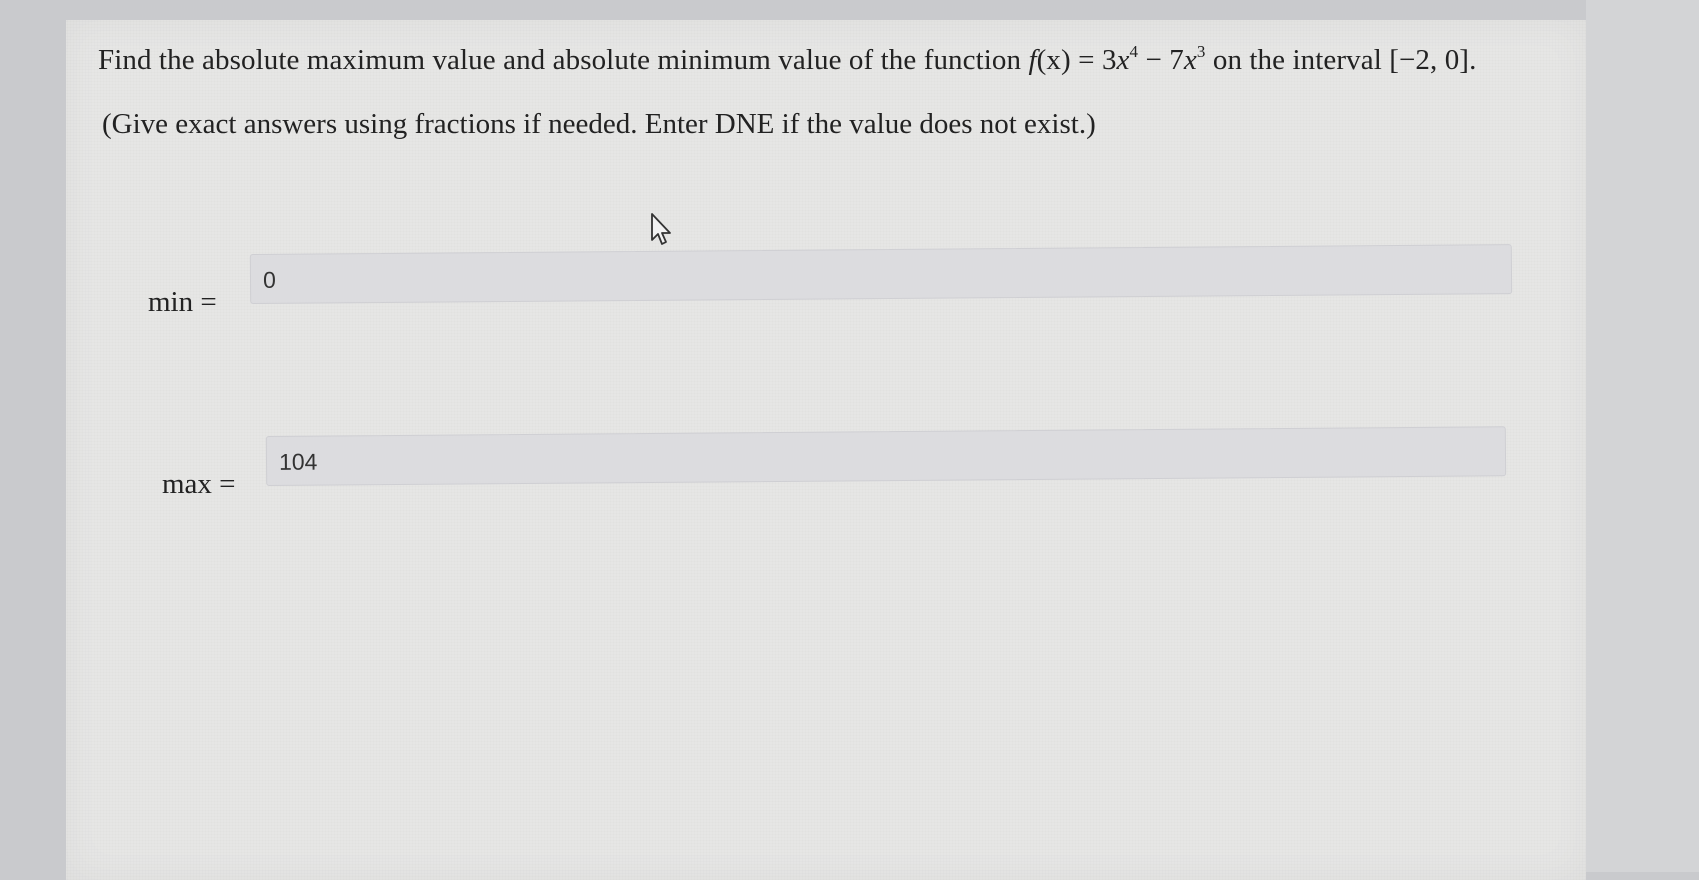  What do you see at coordinates (661, 229) in the screenshot?
I see `mouse-pointer-icon` at bounding box center [661, 229].